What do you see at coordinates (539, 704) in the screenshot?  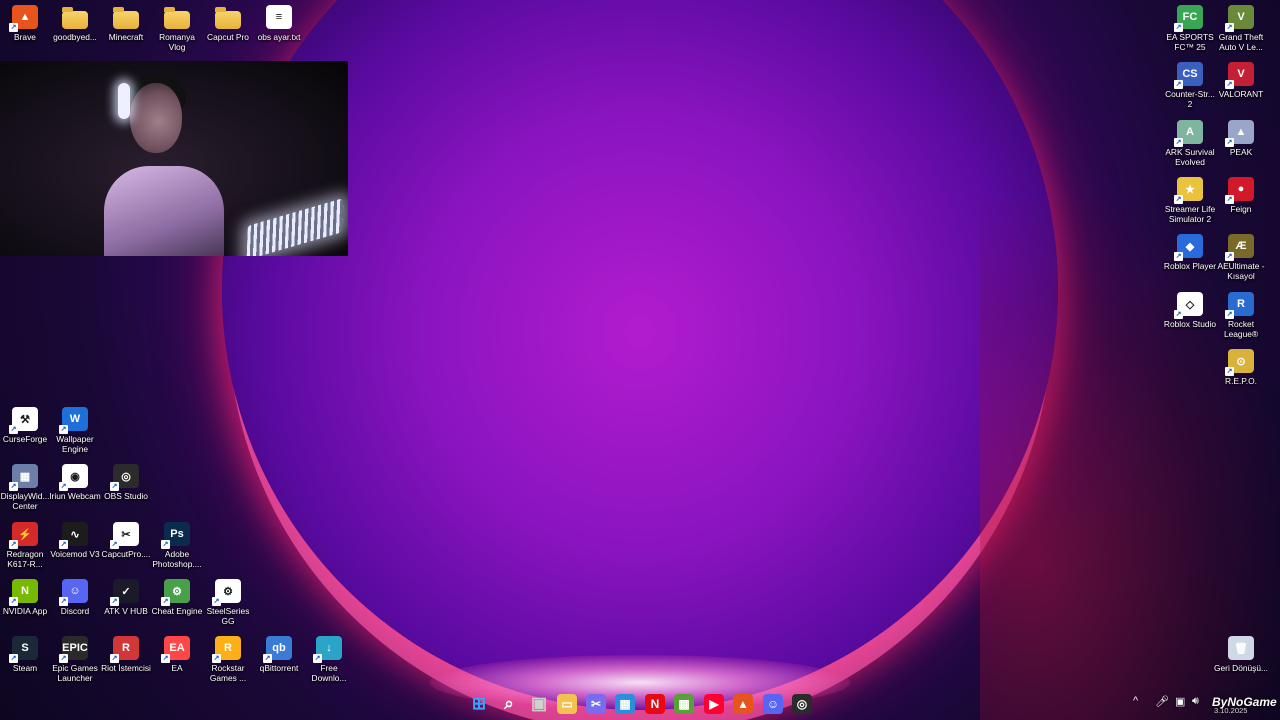 I see `taskbar-task-view-icon: ▣` at bounding box center [539, 704].